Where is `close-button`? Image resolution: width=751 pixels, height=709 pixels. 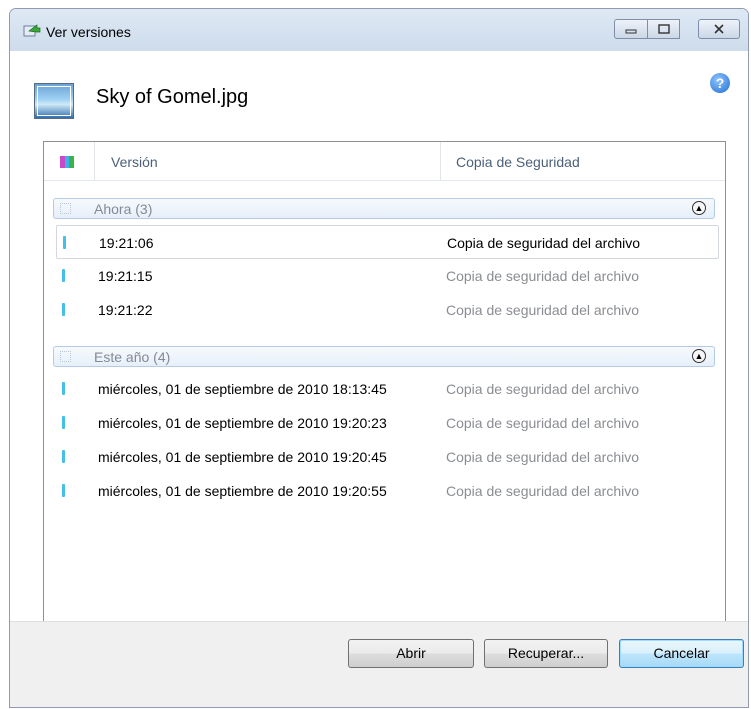 close-button is located at coordinates (719, 29).